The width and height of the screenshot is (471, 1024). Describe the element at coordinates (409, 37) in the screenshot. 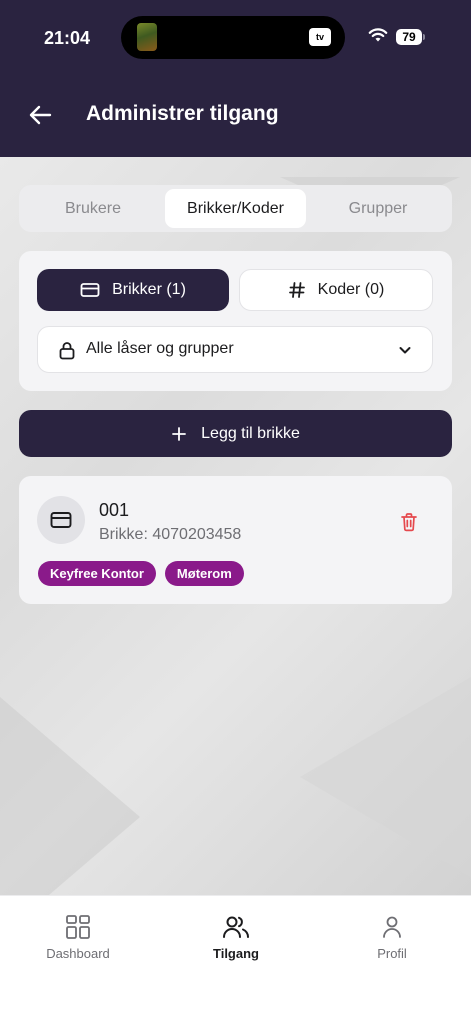

I see `battery-indicator: 79` at that location.